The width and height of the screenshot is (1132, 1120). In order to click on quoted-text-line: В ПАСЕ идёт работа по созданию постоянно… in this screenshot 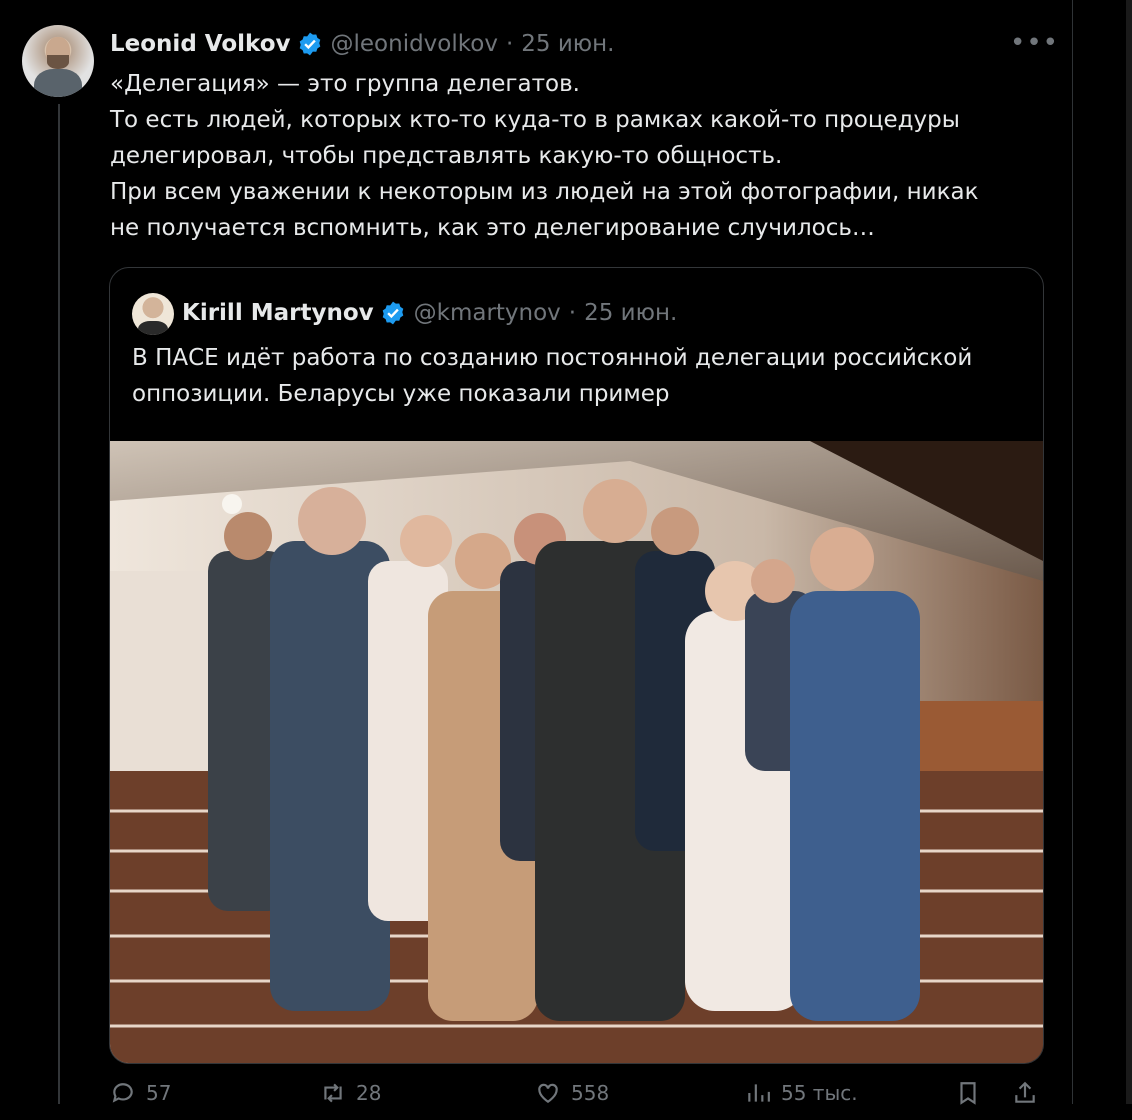, I will do `click(552, 358)`.